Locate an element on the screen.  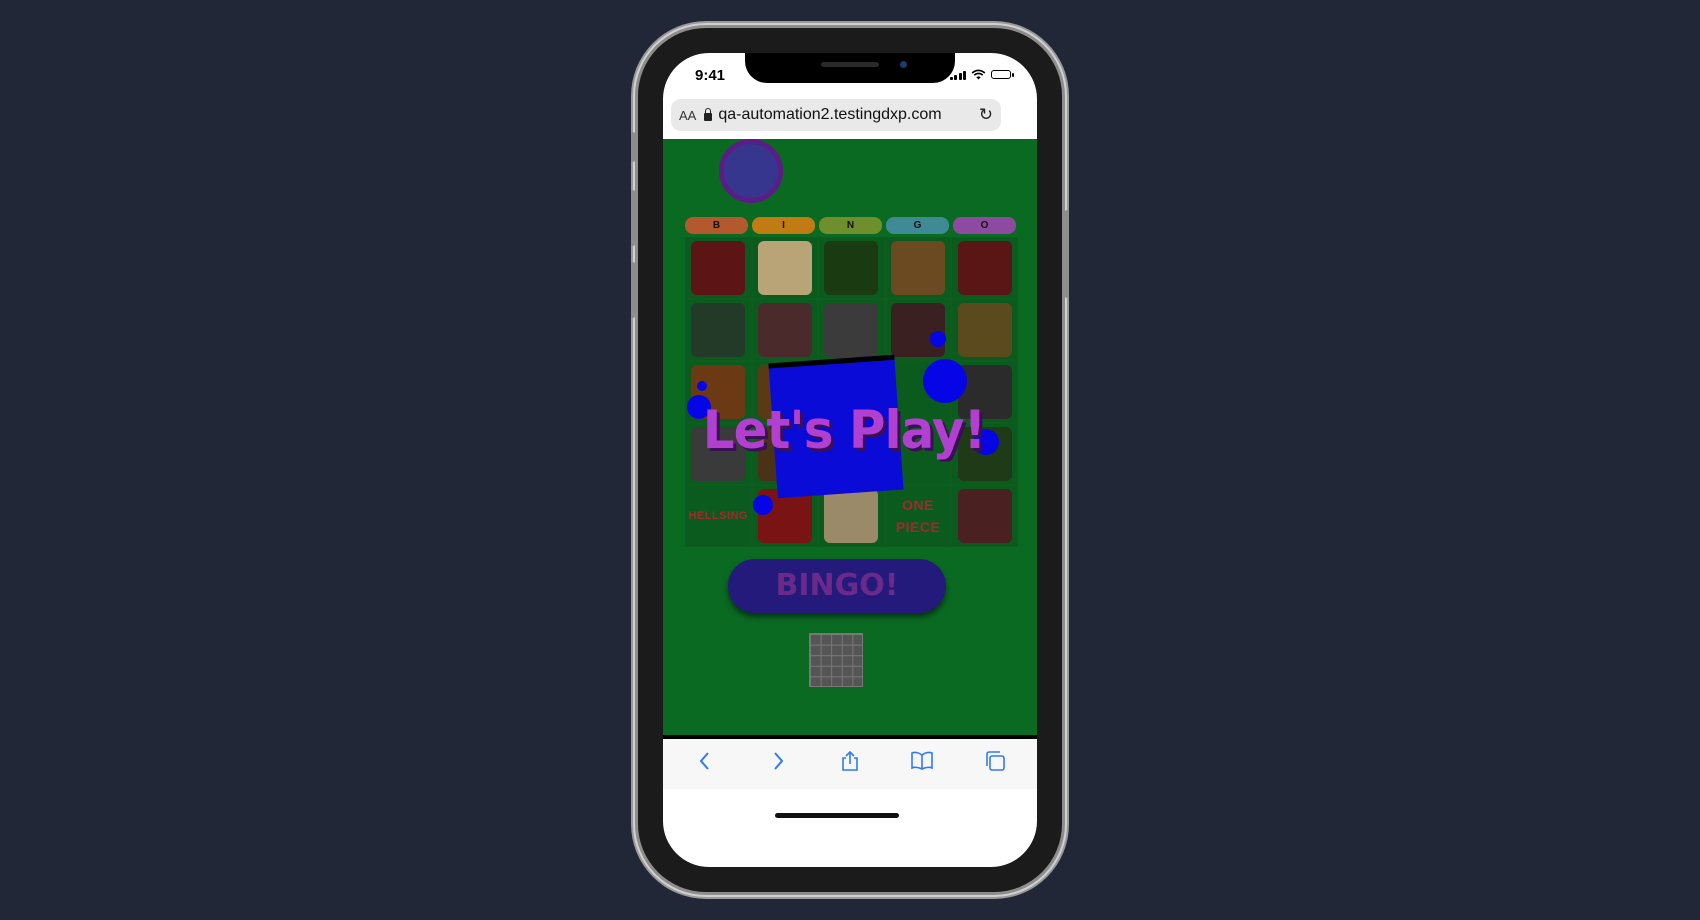
bingo-header: BINGO is located at coordinates (850, 225).